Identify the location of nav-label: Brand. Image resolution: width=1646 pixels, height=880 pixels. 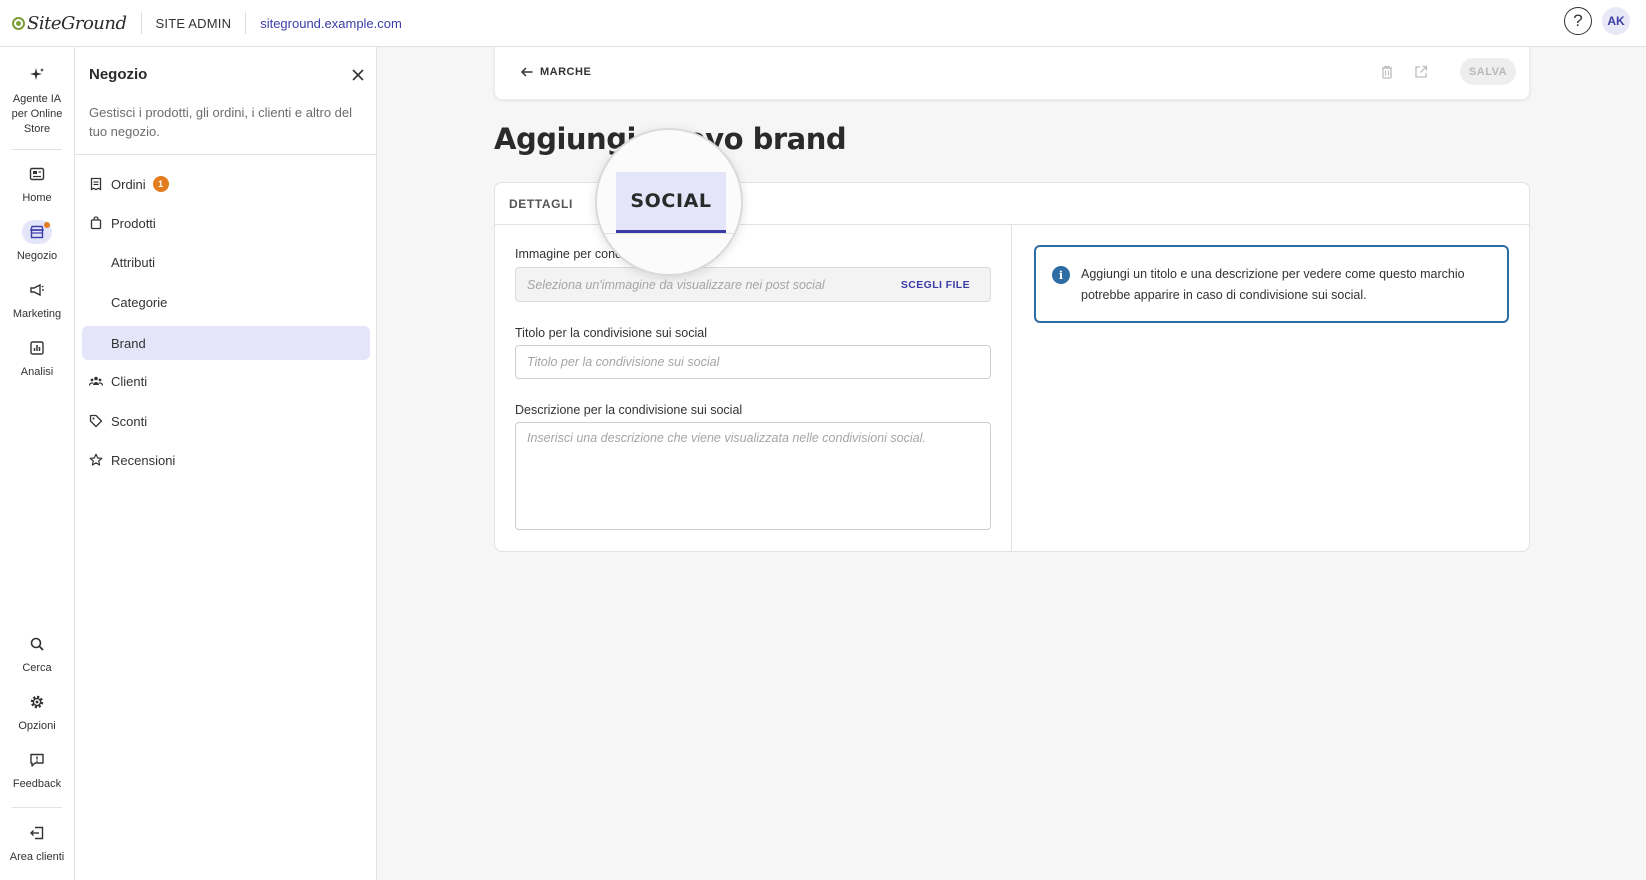
(128, 343).